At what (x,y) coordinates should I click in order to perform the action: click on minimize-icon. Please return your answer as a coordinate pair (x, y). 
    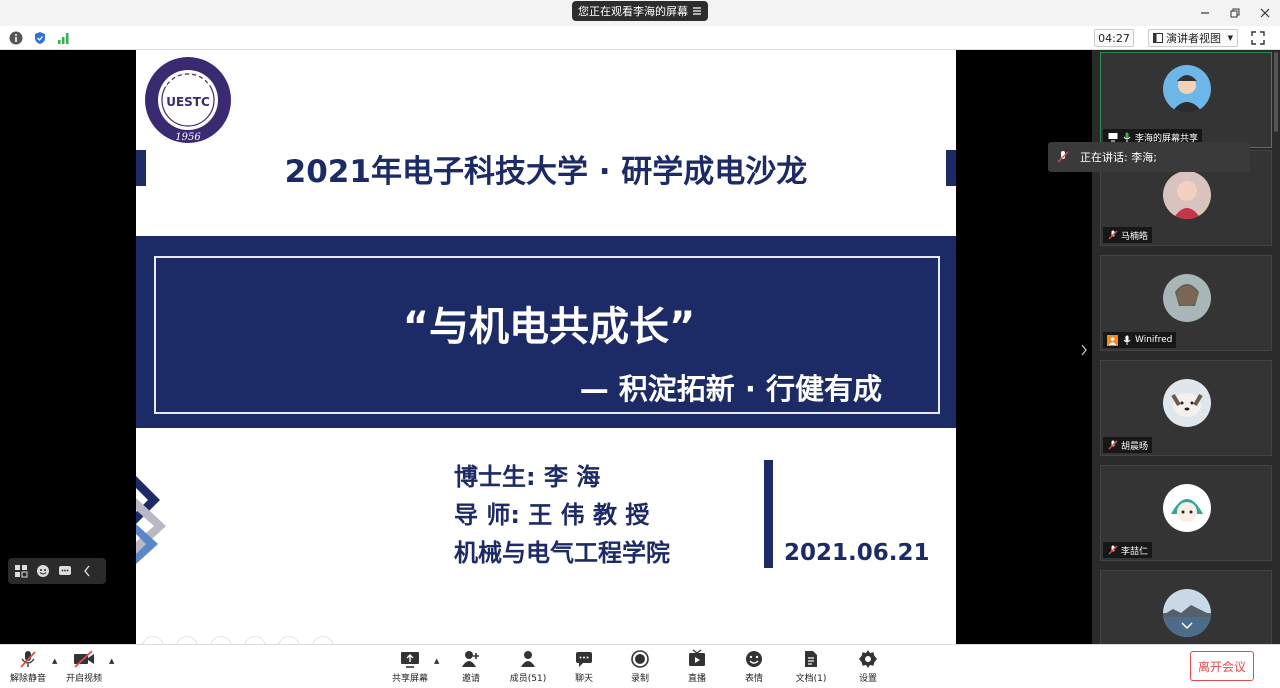
    Looking at the image, I should click on (1205, 13).